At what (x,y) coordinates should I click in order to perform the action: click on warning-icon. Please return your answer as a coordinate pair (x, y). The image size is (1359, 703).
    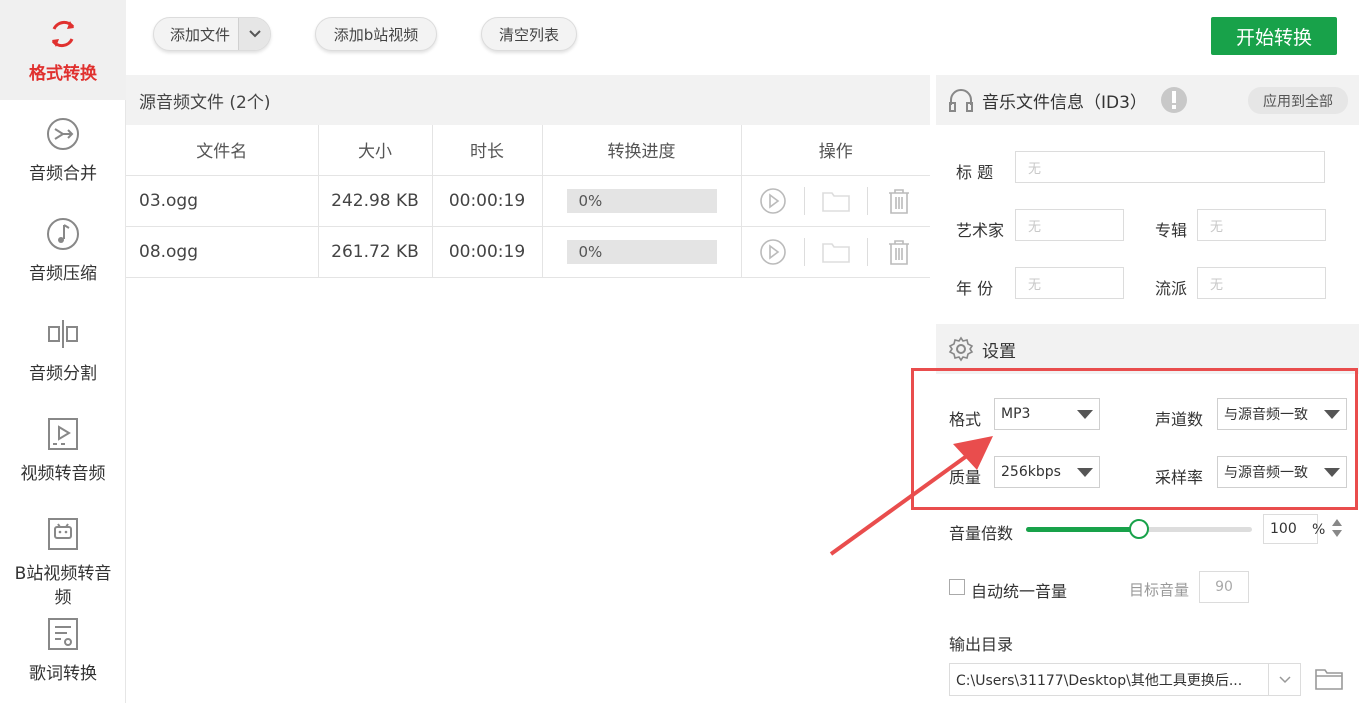
    Looking at the image, I should click on (1174, 100).